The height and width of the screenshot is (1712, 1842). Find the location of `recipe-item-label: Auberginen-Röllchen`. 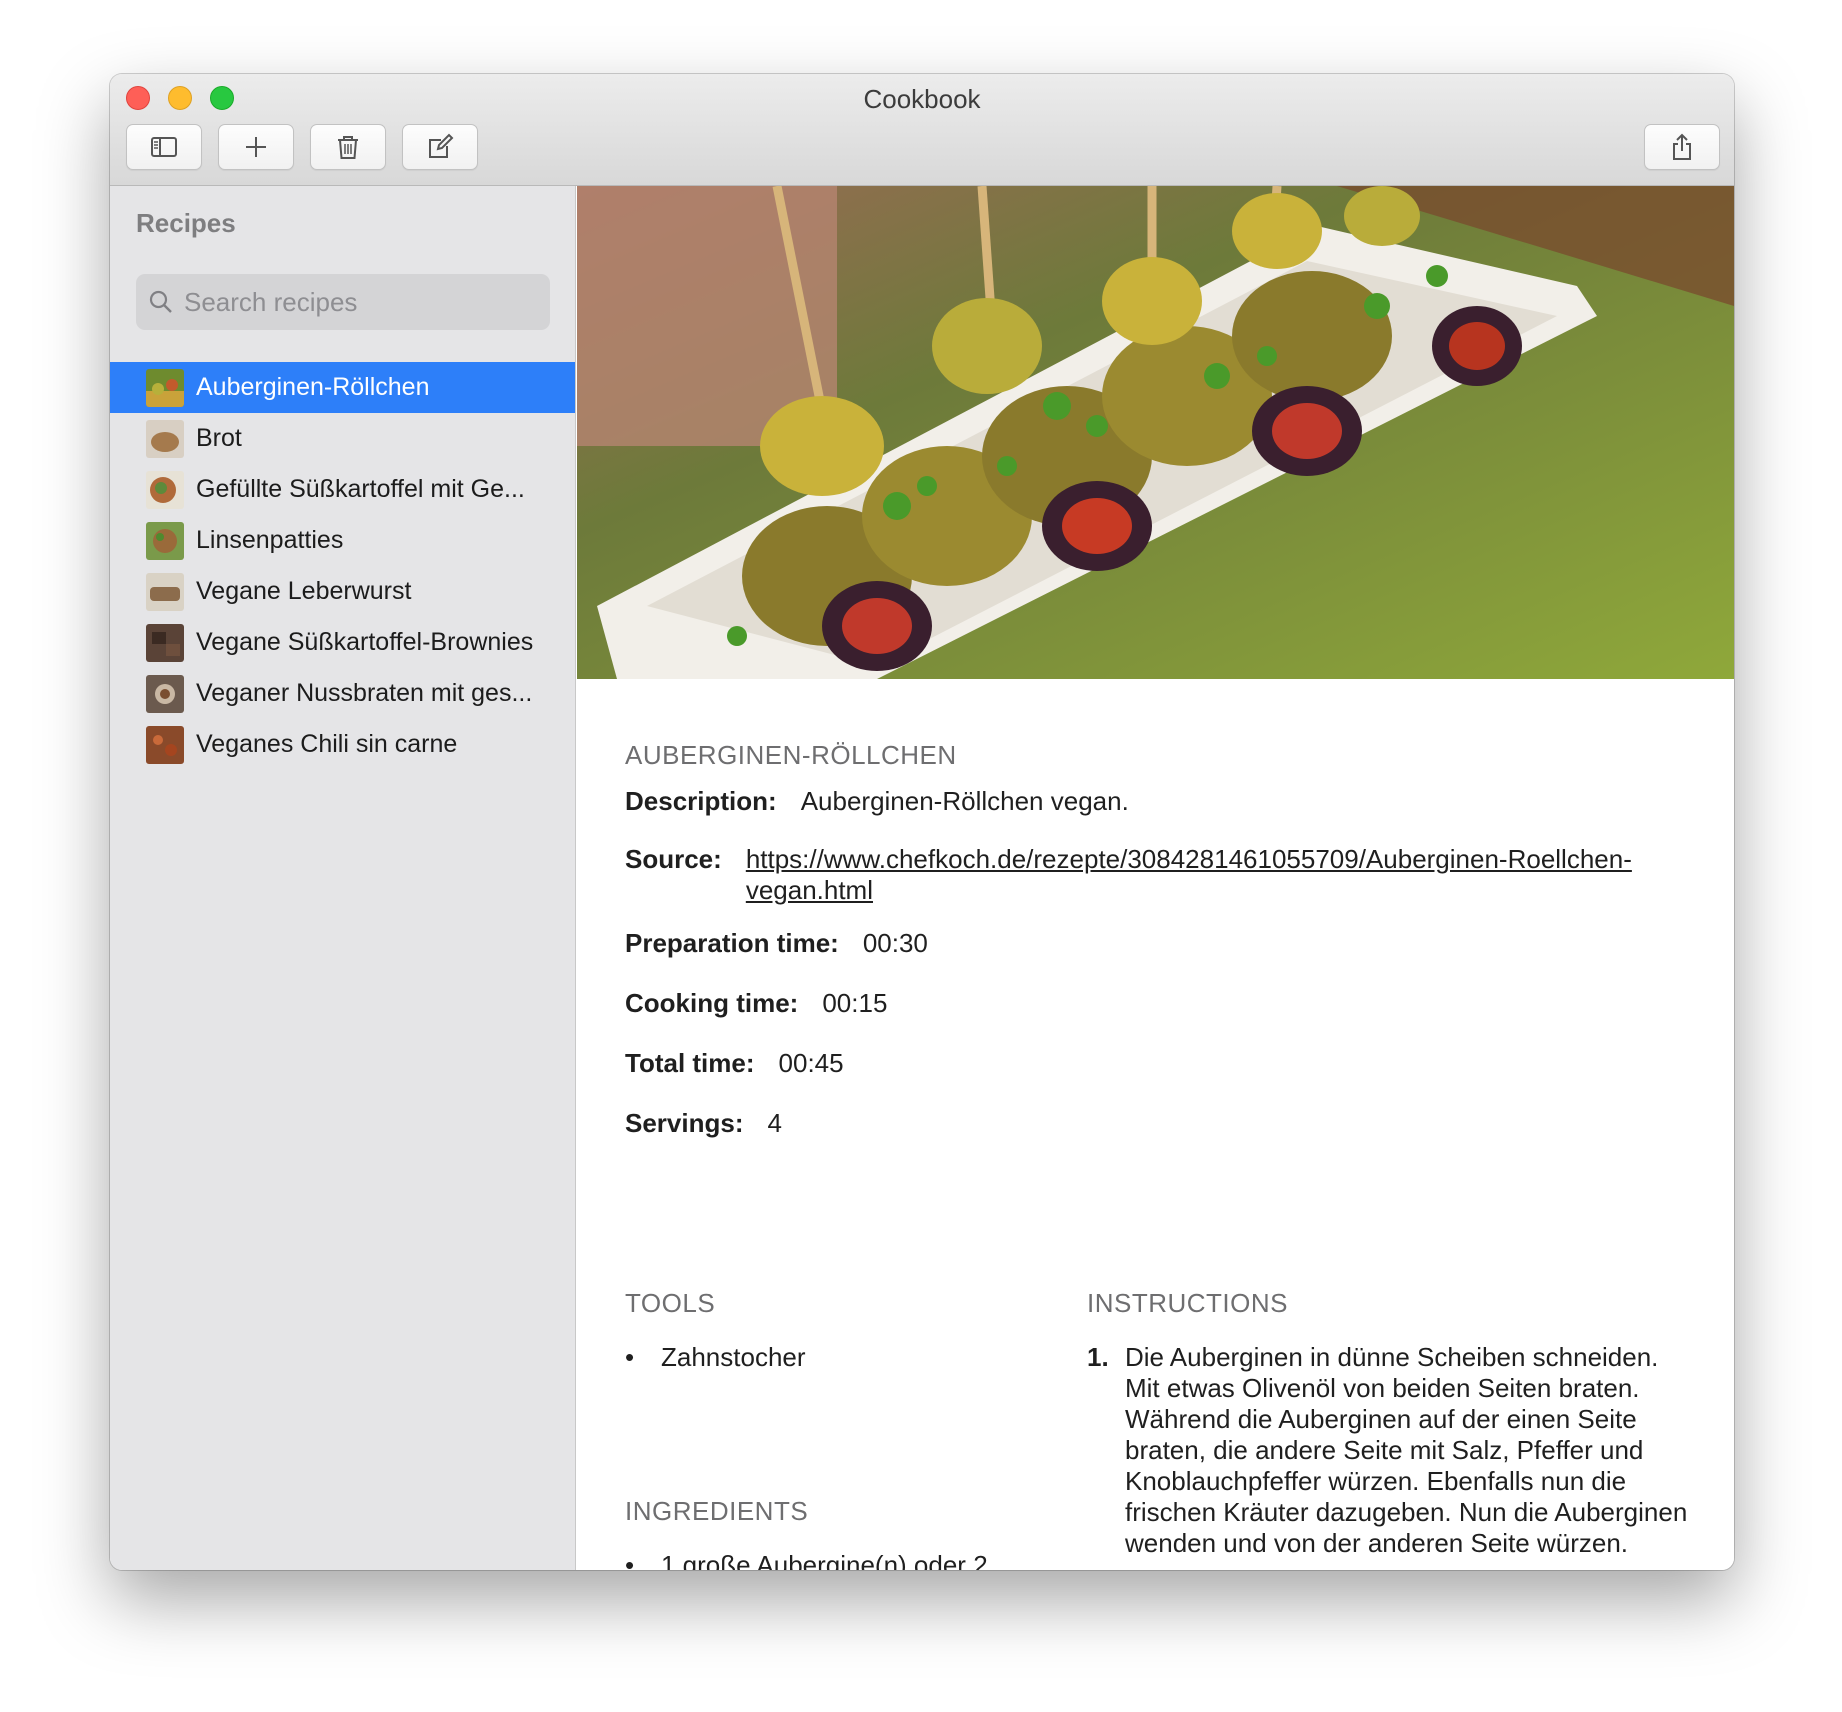

recipe-item-label: Auberginen-Röllchen is located at coordinates (313, 387).